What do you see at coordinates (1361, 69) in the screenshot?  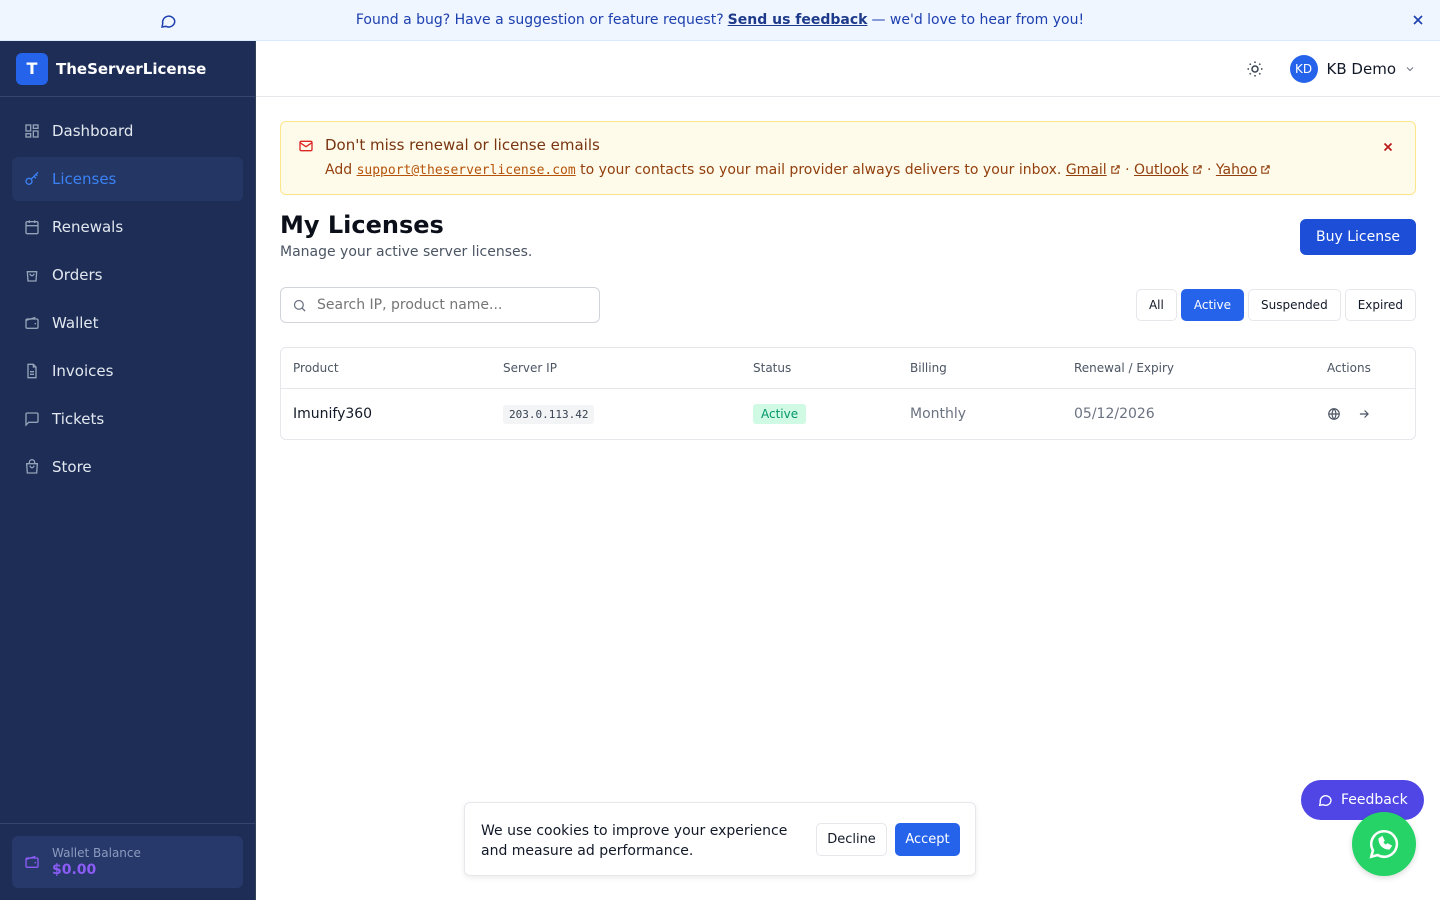 I see `user-name: KB Demo` at bounding box center [1361, 69].